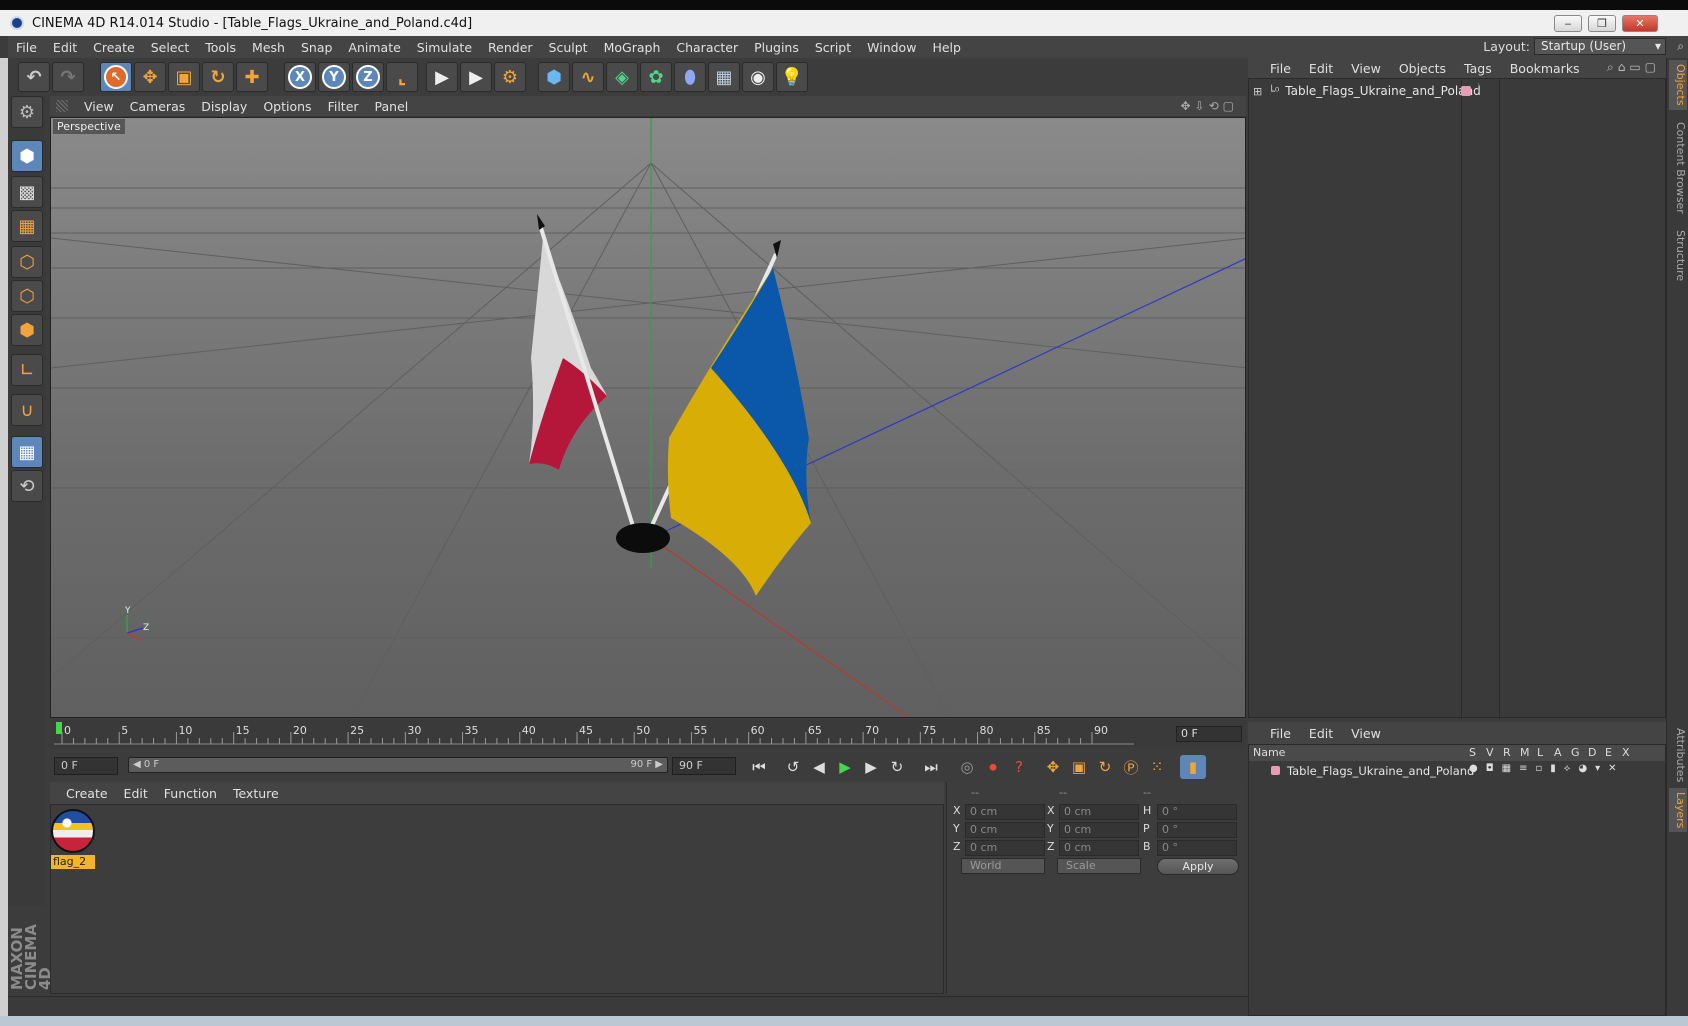 Image resolution: width=1688 pixels, height=1026 pixels. Describe the element at coordinates (1105, 767) in the screenshot. I see `key-rotation-icon: ↻` at that location.